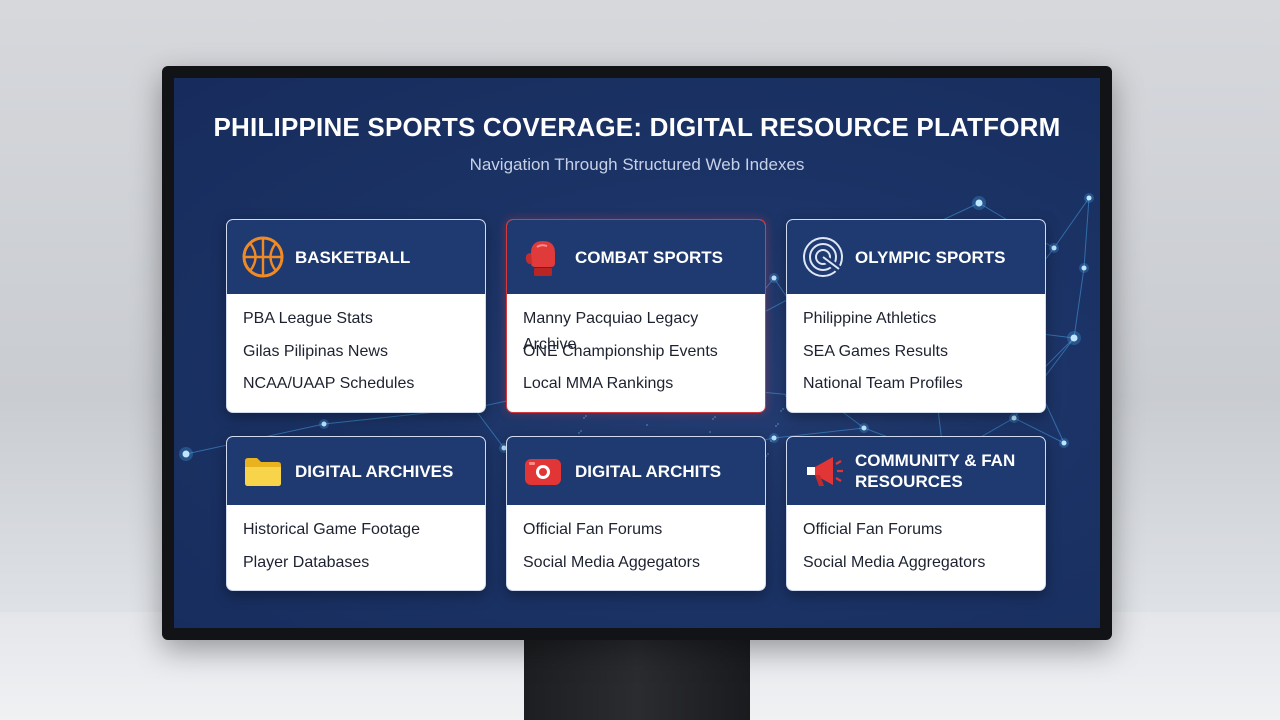  Describe the element at coordinates (636, 566) in the screenshot. I see `link-social-media-aggegators: Social Media Aggegators` at that location.